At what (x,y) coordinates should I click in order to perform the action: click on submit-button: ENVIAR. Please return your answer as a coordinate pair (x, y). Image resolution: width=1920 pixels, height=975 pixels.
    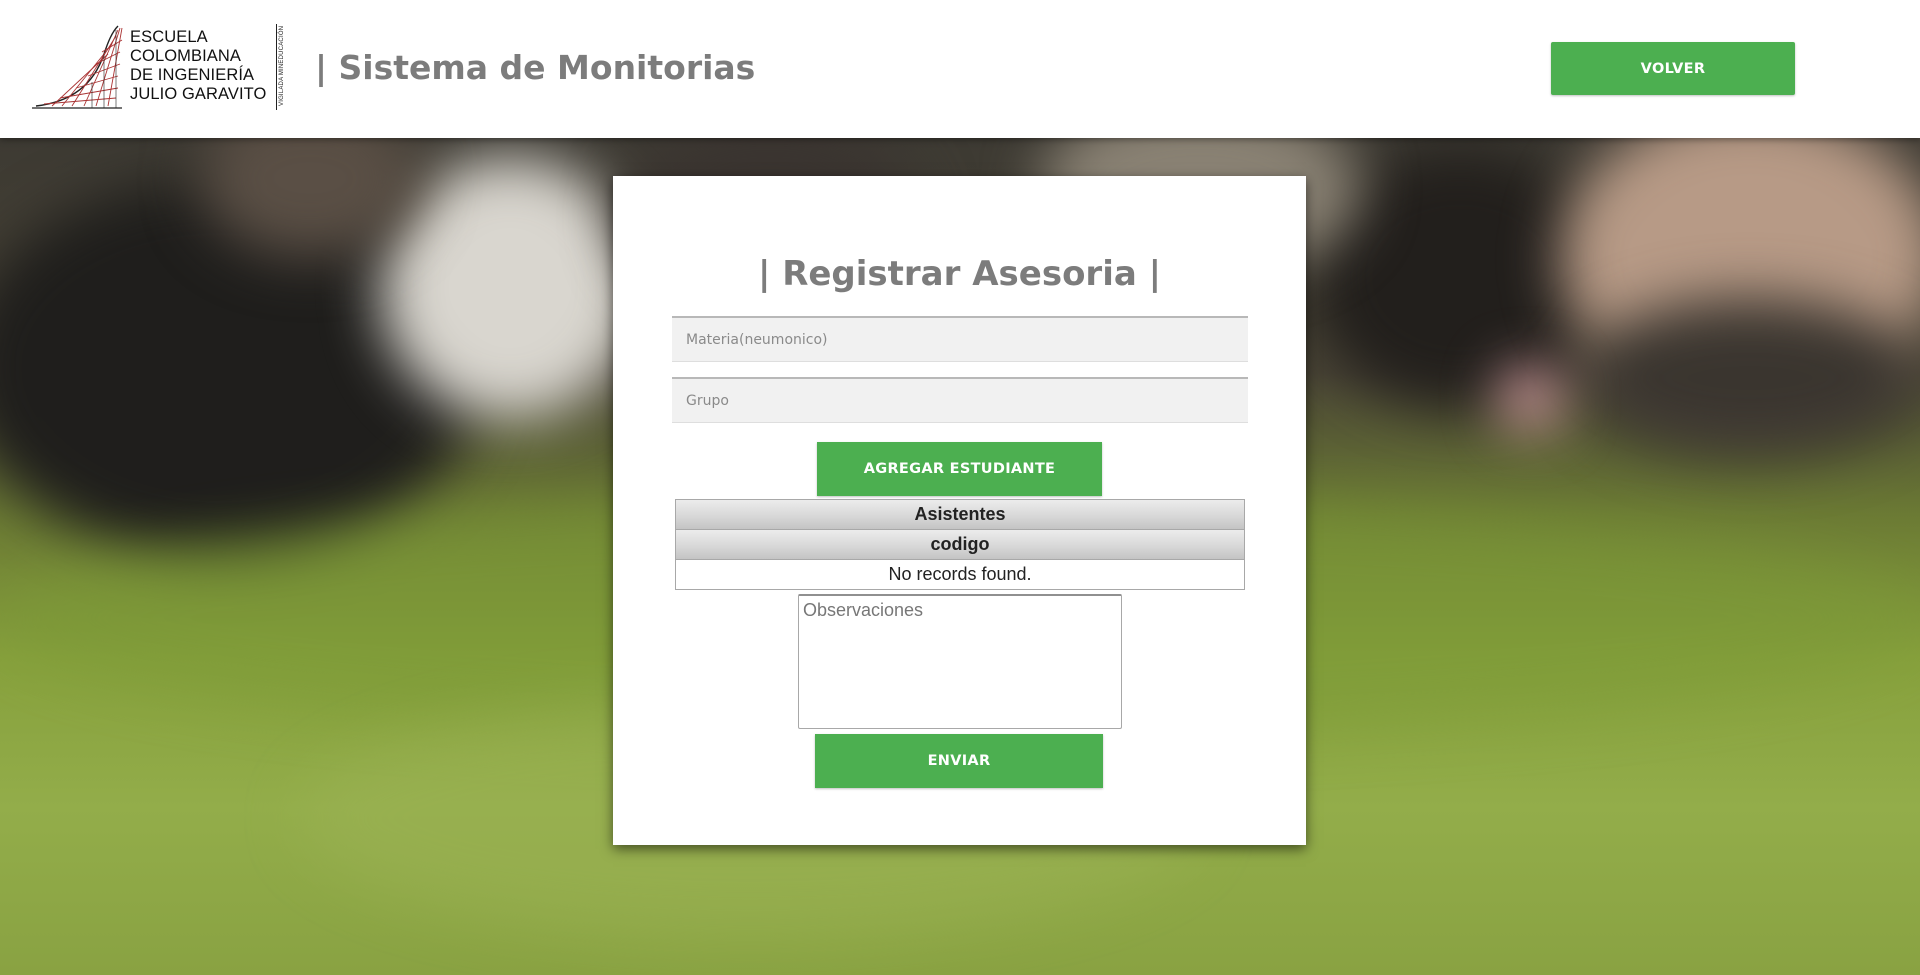
    Looking at the image, I should click on (959, 761).